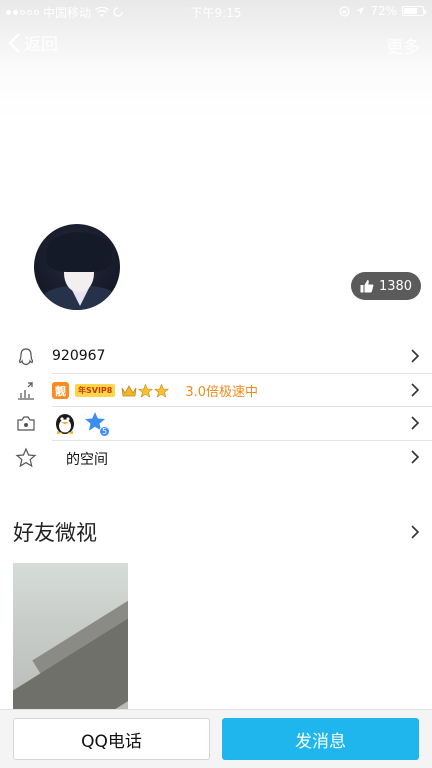 The image size is (432, 768). What do you see at coordinates (87, 460) in the screenshot?
I see `qzone-label: 的空间` at bounding box center [87, 460].